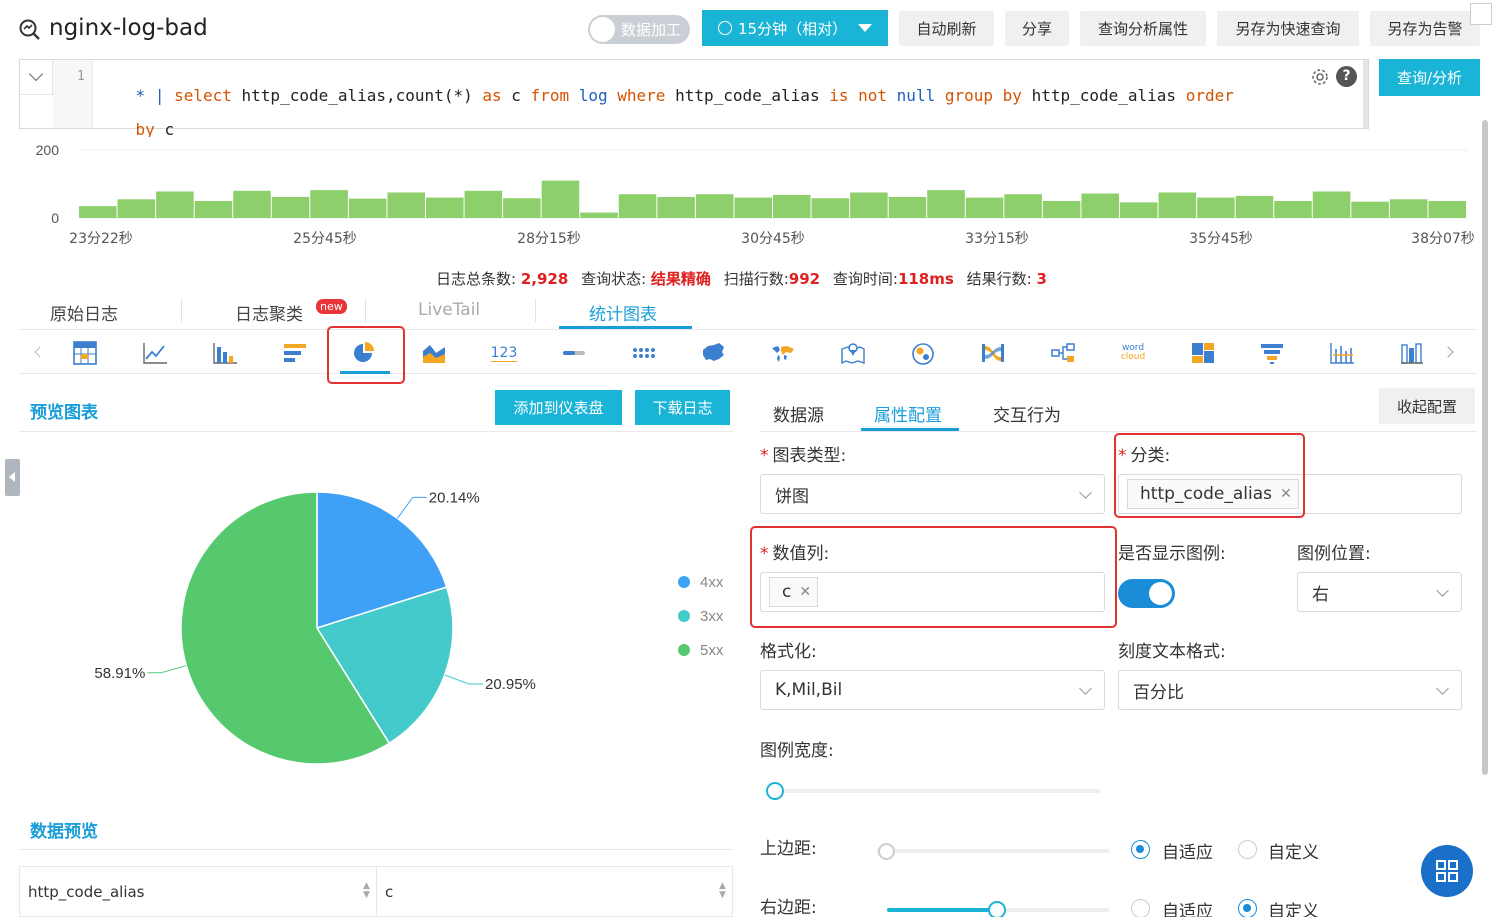 The image size is (1492, 917). Describe the element at coordinates (680, 279) in the screenshot. I see `query-status: 结果精确` at that location.